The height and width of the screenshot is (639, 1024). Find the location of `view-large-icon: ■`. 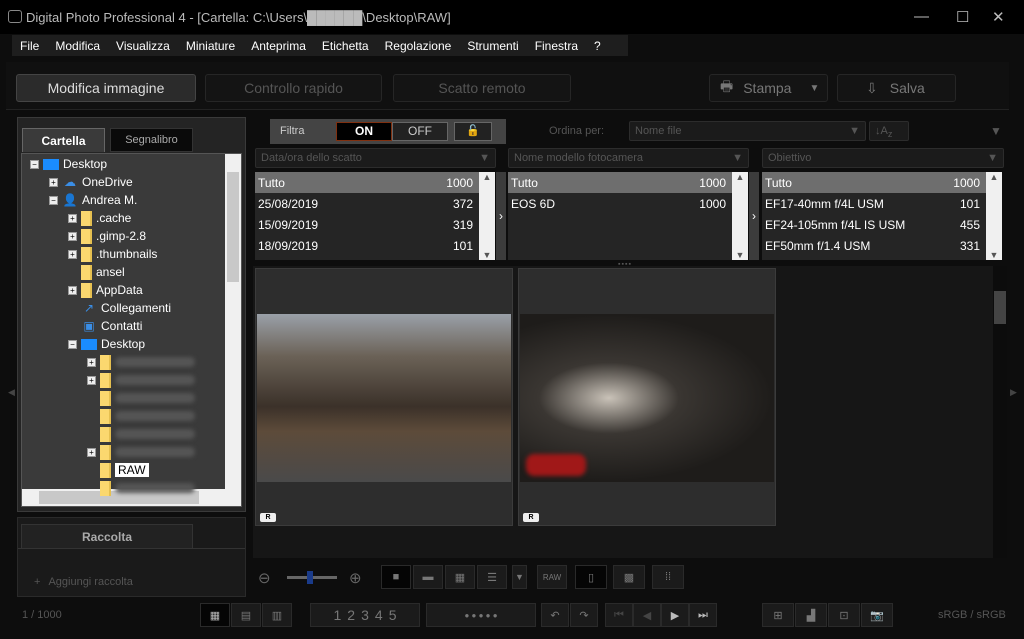

view-large-icon: ■ is located at coordinates (396, 577).